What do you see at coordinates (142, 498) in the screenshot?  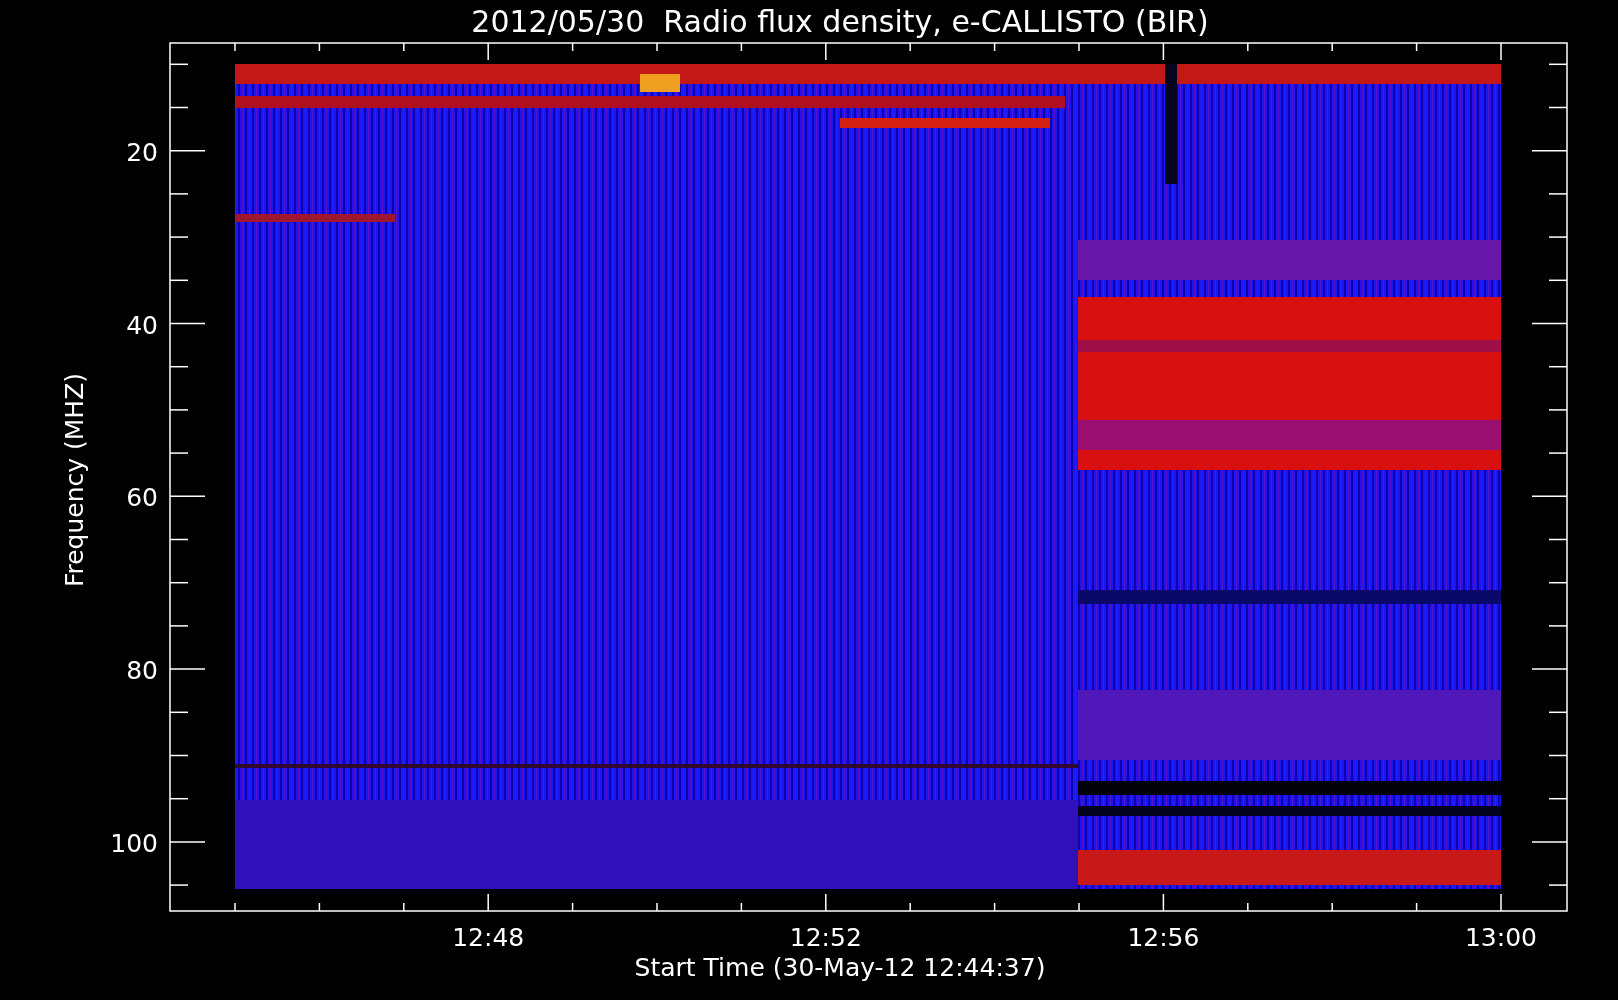 I see `y-tick-label: 60` at bounding box center [142, 498].